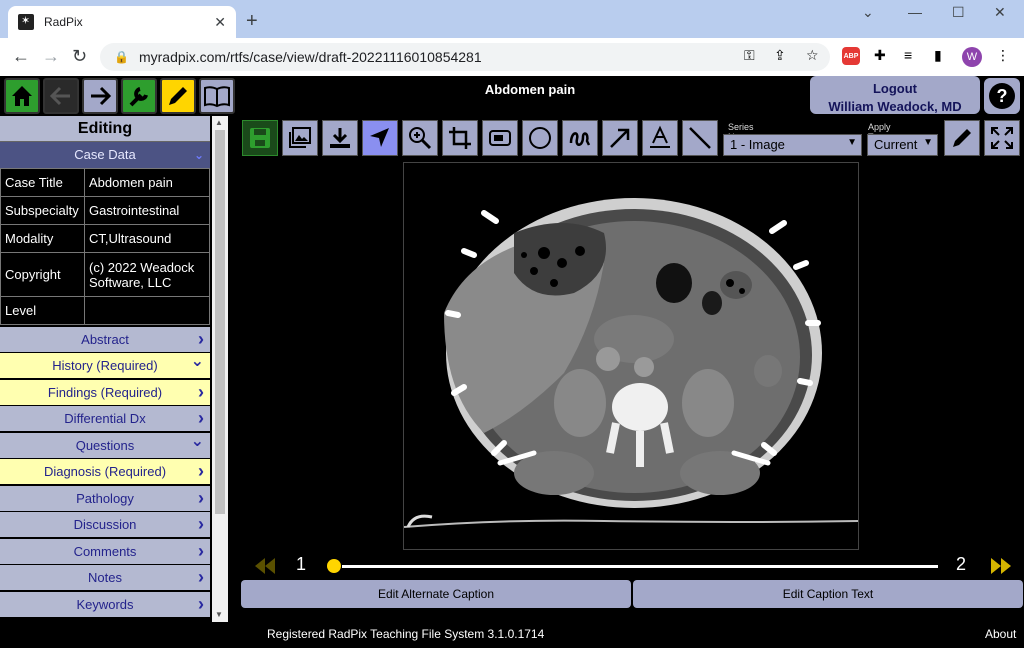 The width and height of the screenshot is (1024, 648). I want to click on close-tab-icon: ✕, so click(220, 22).